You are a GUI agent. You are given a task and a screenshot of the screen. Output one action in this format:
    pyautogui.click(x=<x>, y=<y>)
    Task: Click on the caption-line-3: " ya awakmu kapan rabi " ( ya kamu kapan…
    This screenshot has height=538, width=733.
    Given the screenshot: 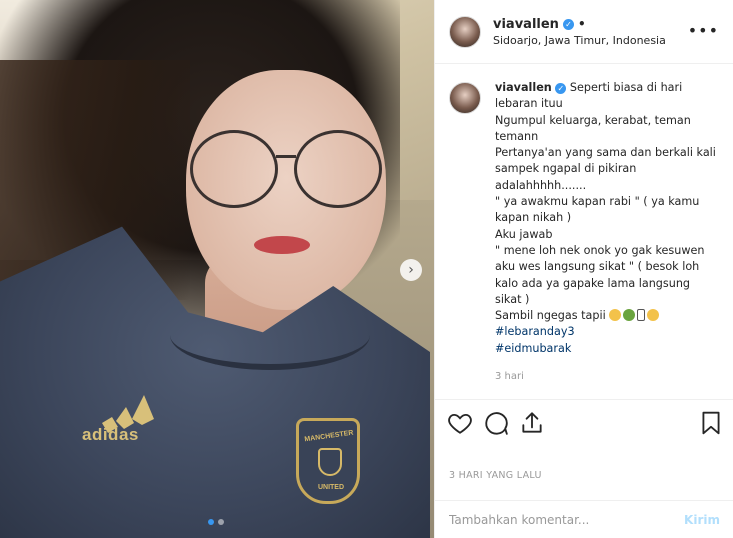 What is the action you would take?
    pyautogui.click(x=597, y=210)
    